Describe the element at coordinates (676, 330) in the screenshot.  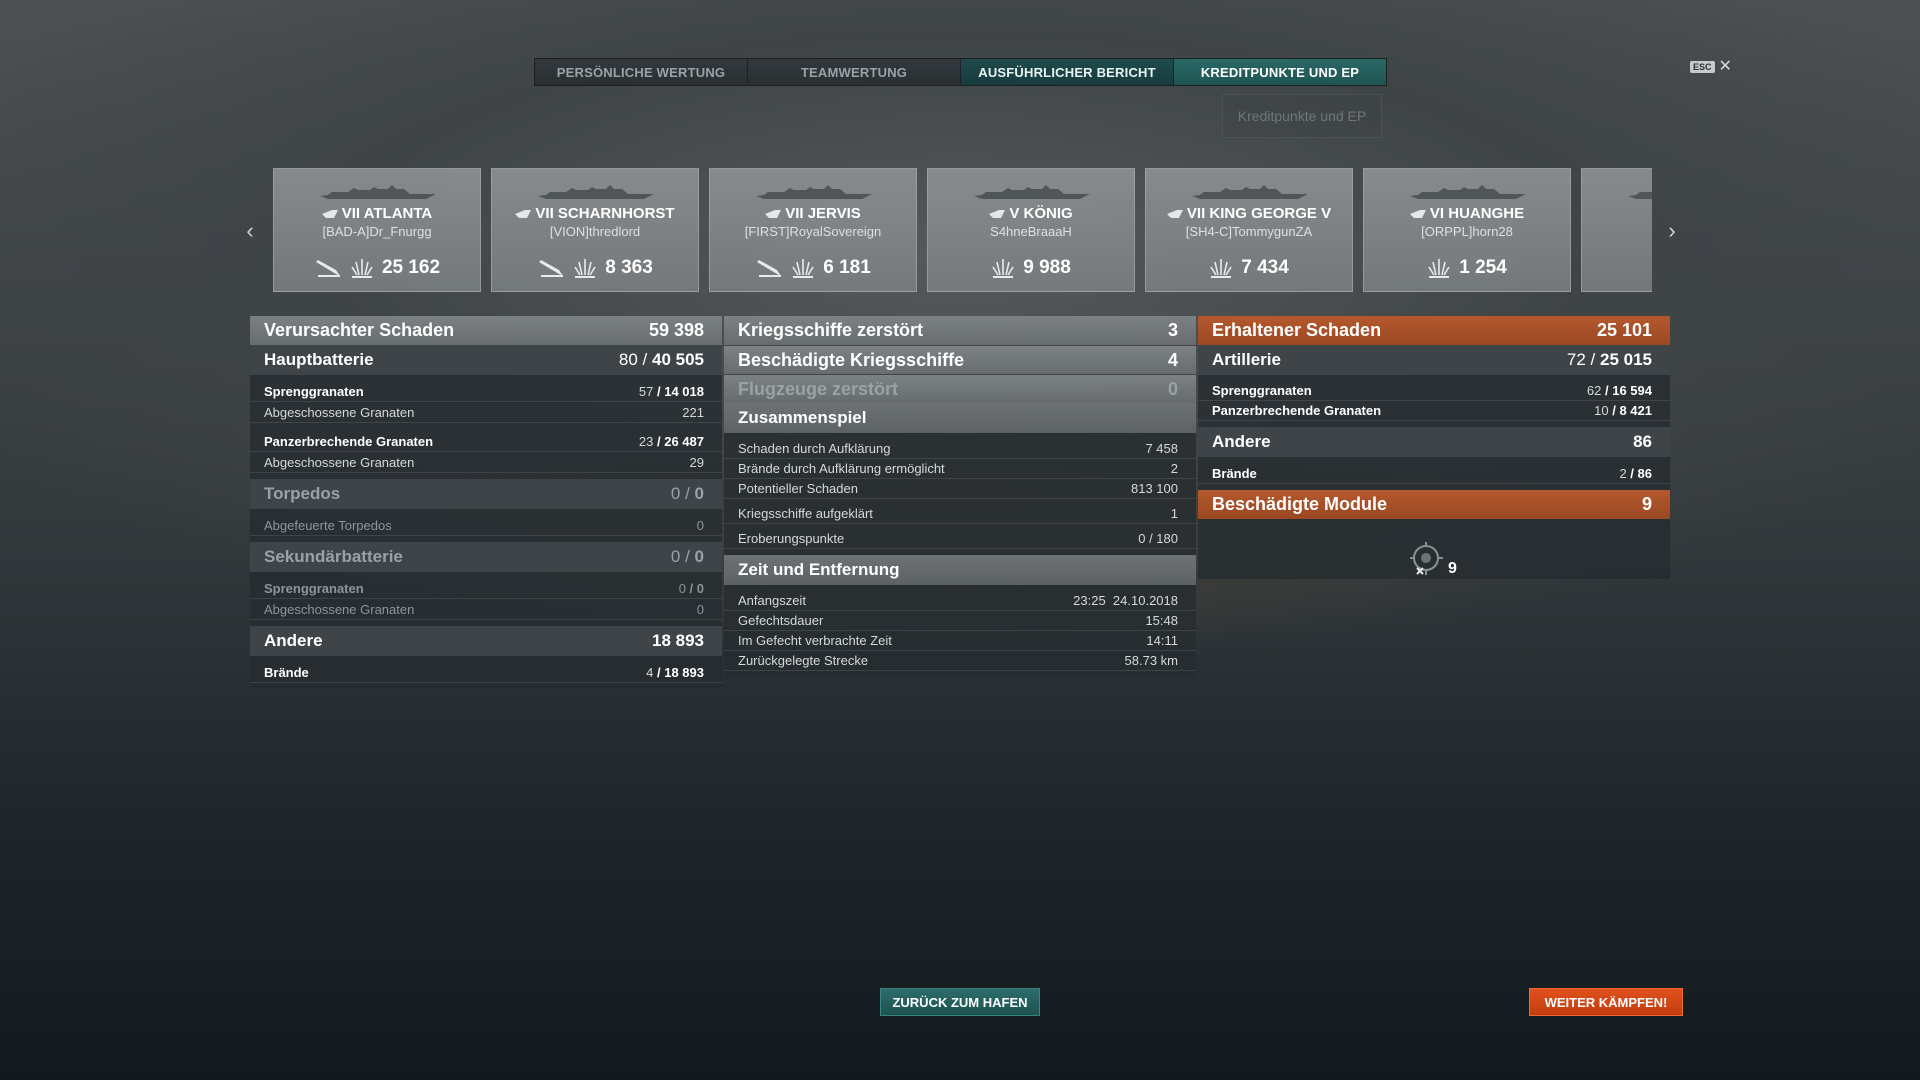
I see `caused-damage-value: 59 398` at that location.